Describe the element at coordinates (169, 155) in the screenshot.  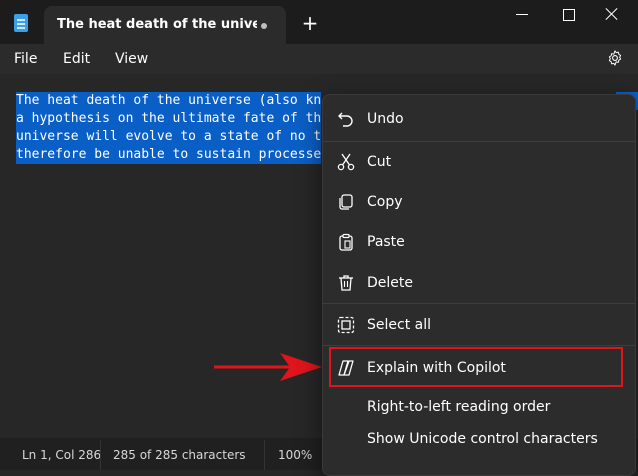
I see `editor-line: therefore be unable to sustain processe` at that location.